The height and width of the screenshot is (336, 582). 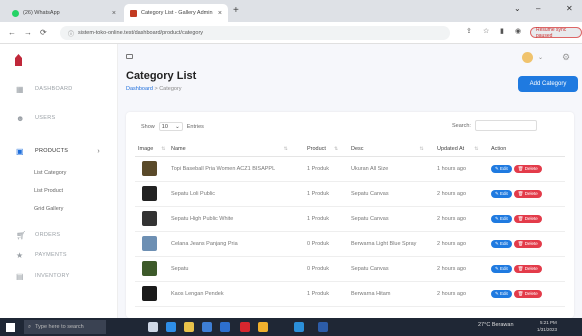 I want to click on tab-title: (26) WhatsApp, so click(x=41, y=13).